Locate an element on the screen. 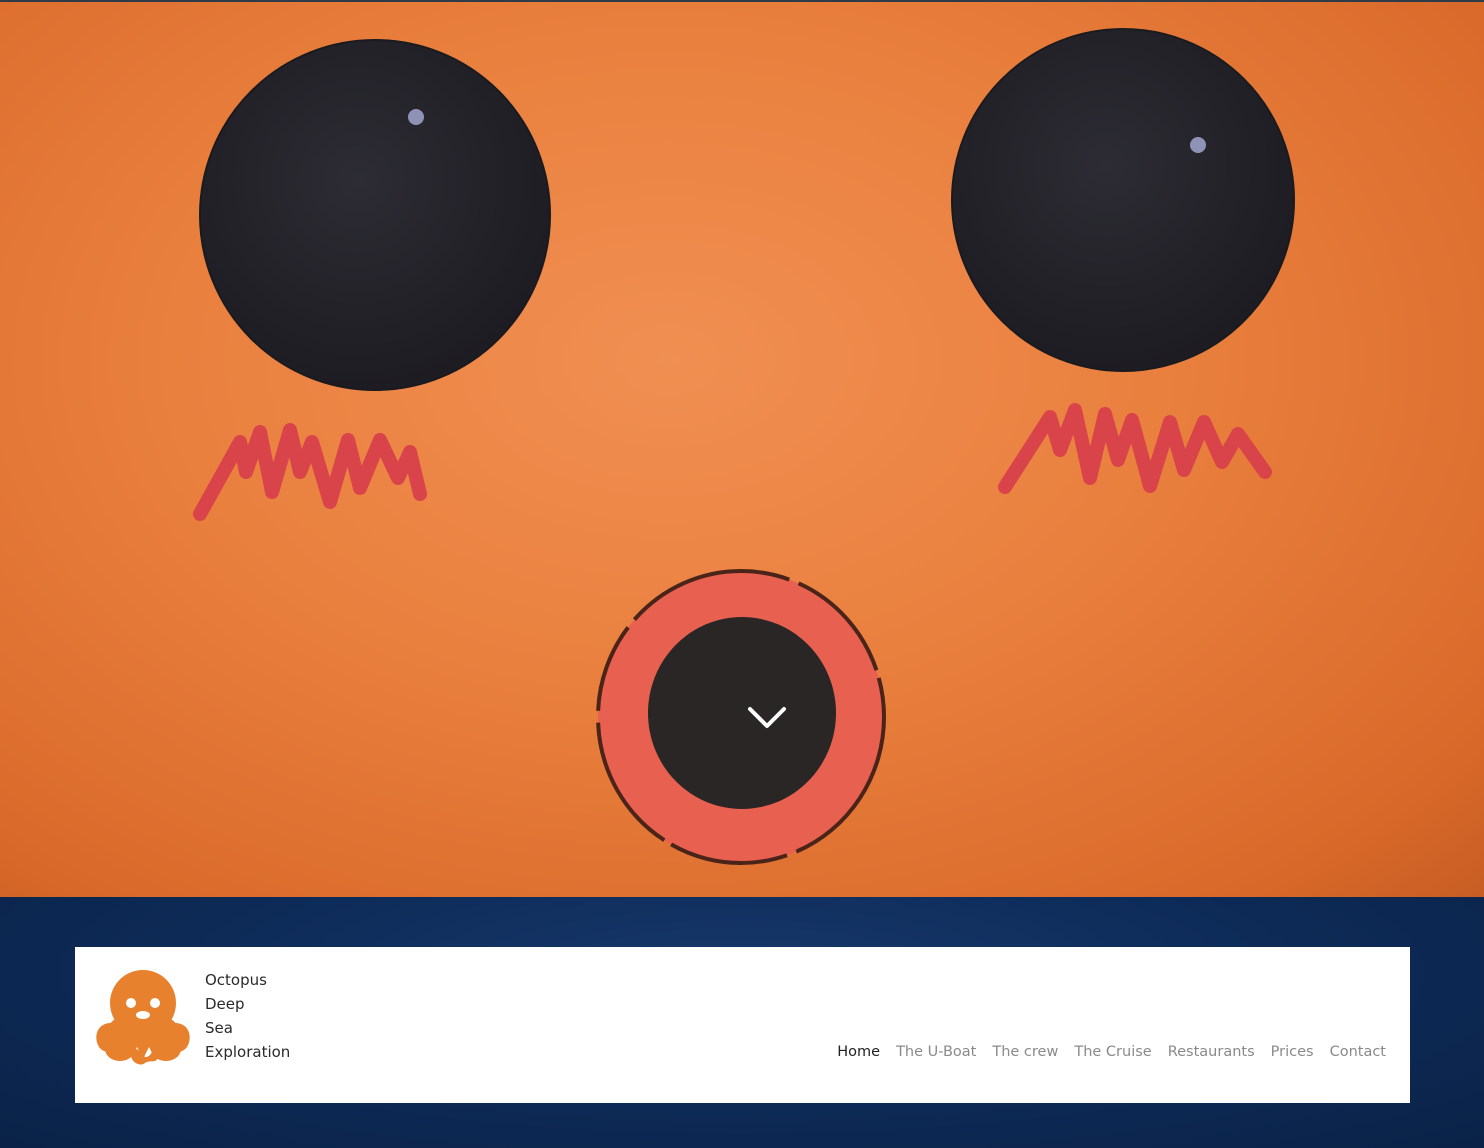 The height and width of the screenshot is (1148, 1484). nav-item-contact: Contact is located at coordinates (1358, 1052).